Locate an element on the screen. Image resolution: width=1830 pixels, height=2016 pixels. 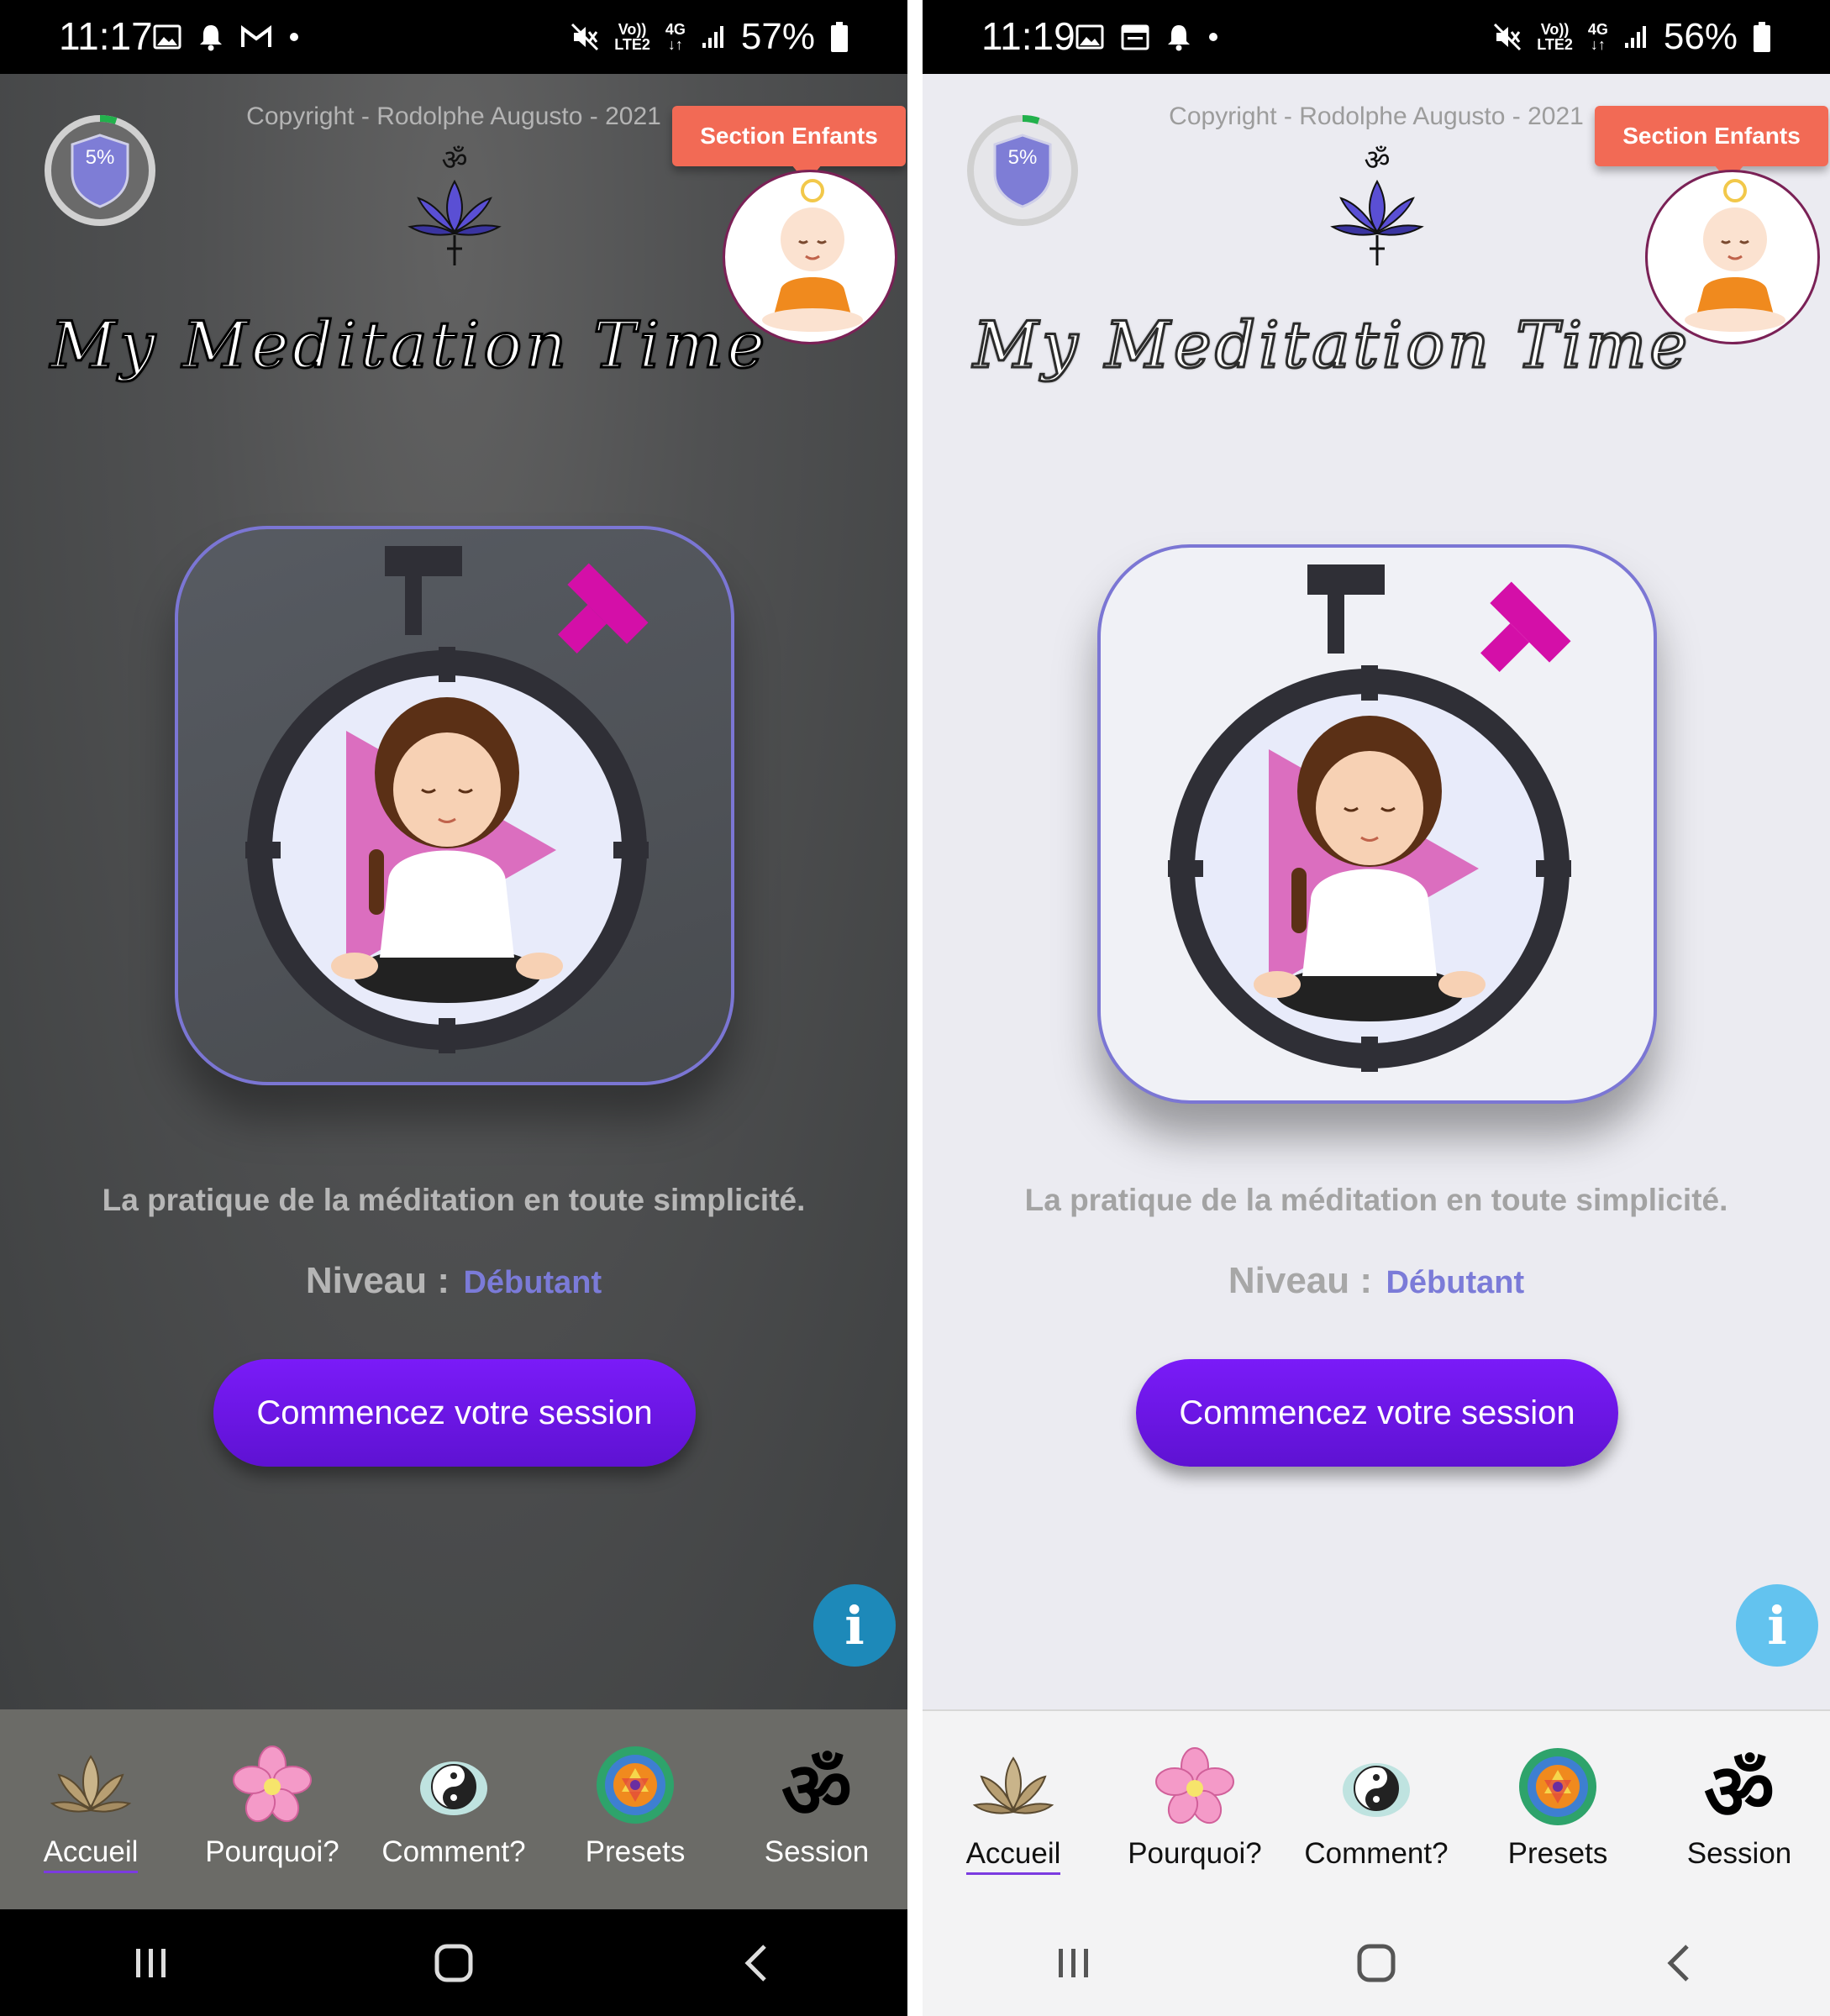
mandala-icon is located at coordinates (1558, 1786).